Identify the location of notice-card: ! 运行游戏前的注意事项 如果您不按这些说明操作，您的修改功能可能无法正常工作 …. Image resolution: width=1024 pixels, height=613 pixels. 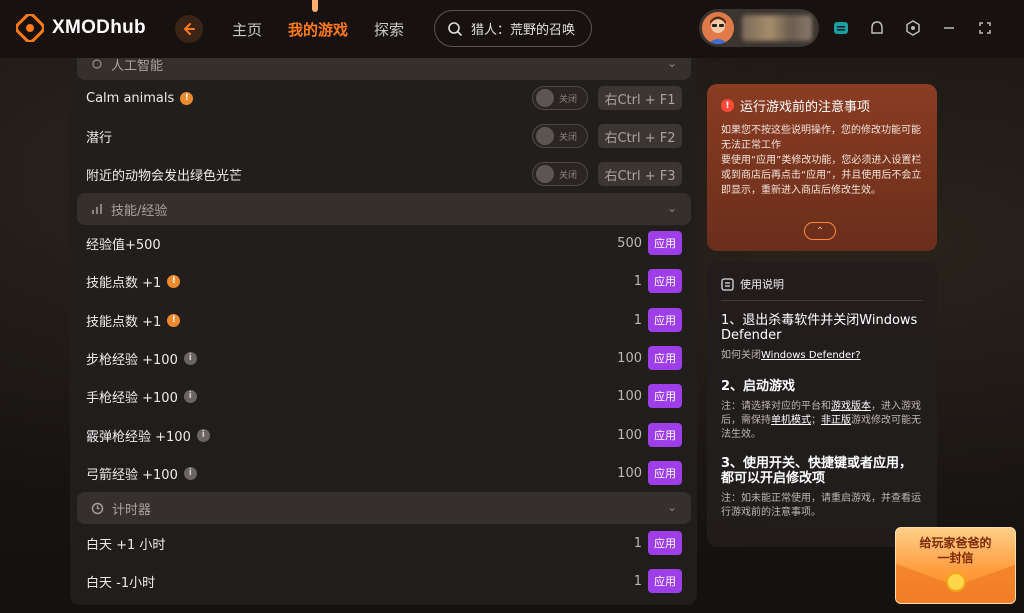
(822, 167).